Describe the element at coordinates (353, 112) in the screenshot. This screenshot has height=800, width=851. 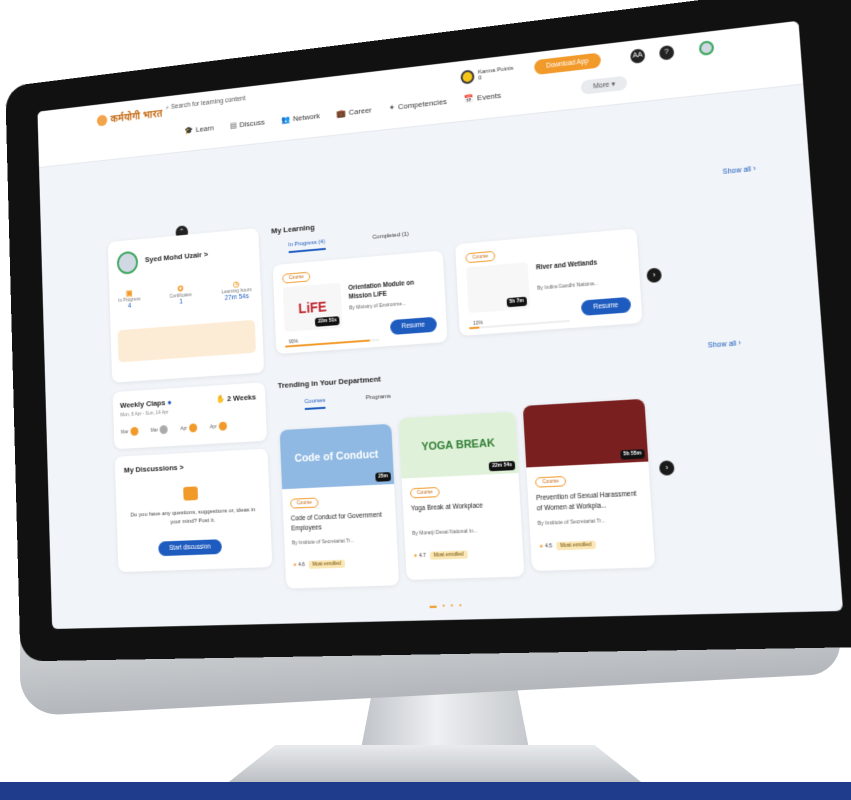
I see `nav-career: 💼 Career` at that location.